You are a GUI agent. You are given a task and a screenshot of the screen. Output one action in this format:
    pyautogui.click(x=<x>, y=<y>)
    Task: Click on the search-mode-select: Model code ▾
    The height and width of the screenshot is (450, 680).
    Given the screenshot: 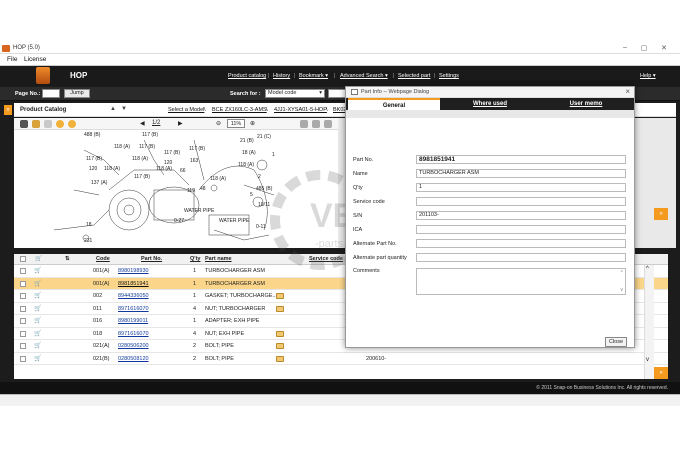 What is the action you would take?
    pyautogui.click(x=295, y=93)
    